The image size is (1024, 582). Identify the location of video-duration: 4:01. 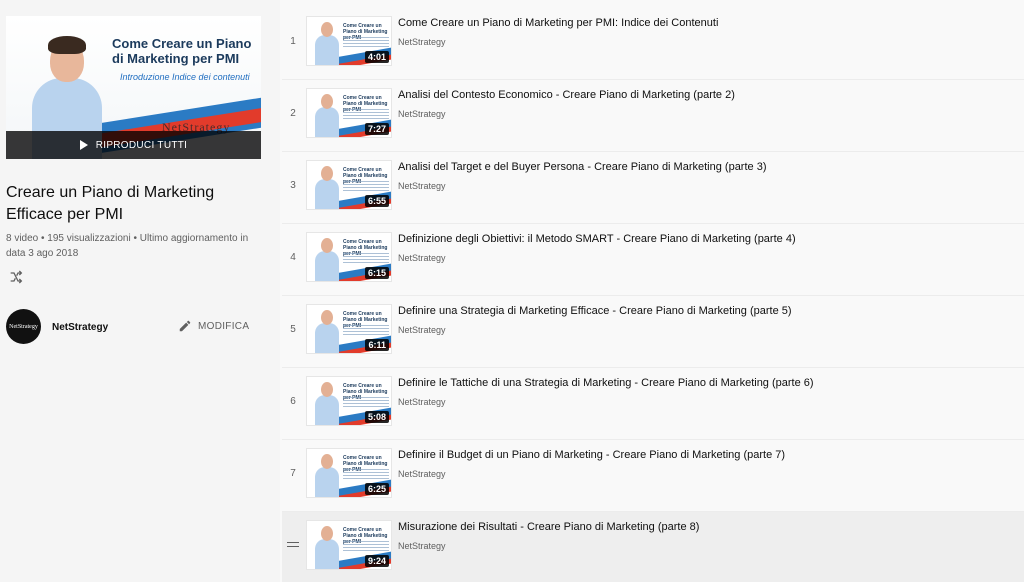
(376, 57).